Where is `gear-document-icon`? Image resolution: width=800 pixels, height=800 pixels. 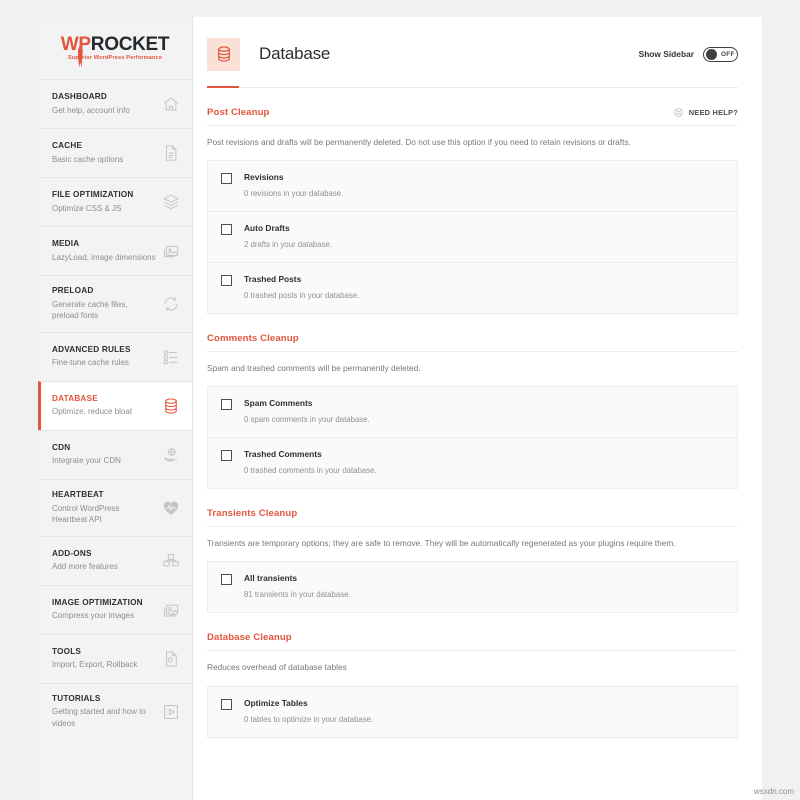 gear-document-icon is located at coordinates (171, 659).